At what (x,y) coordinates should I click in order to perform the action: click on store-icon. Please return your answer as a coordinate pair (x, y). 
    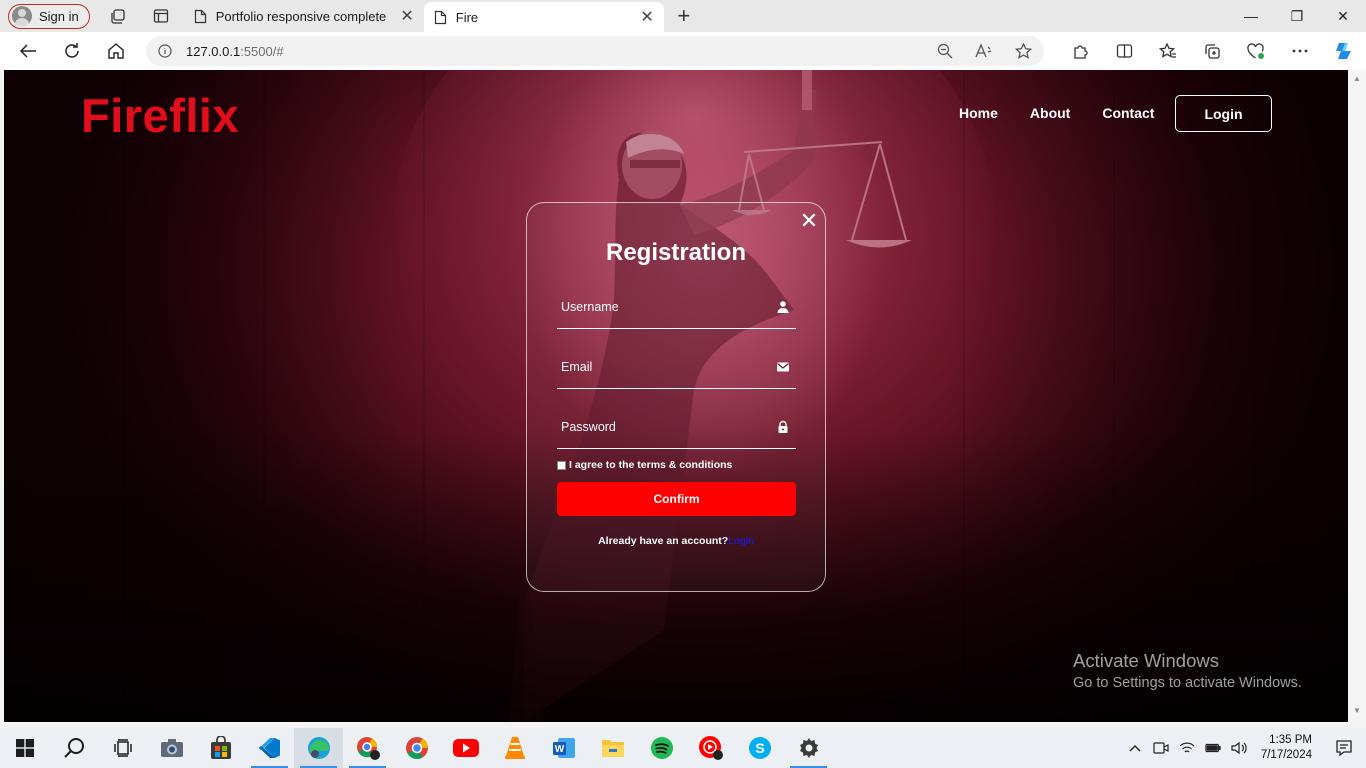
    Looking at the image, I should click on (220, 748).